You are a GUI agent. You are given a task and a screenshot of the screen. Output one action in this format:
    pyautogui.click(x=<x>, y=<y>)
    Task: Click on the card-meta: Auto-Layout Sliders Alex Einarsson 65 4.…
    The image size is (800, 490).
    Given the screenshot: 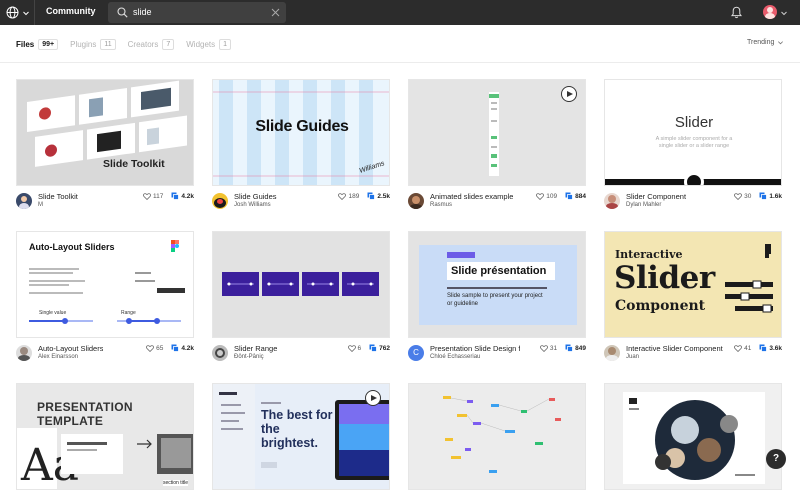 What is the action you would take?
    pyautogui.click(x=105, y=353)
    